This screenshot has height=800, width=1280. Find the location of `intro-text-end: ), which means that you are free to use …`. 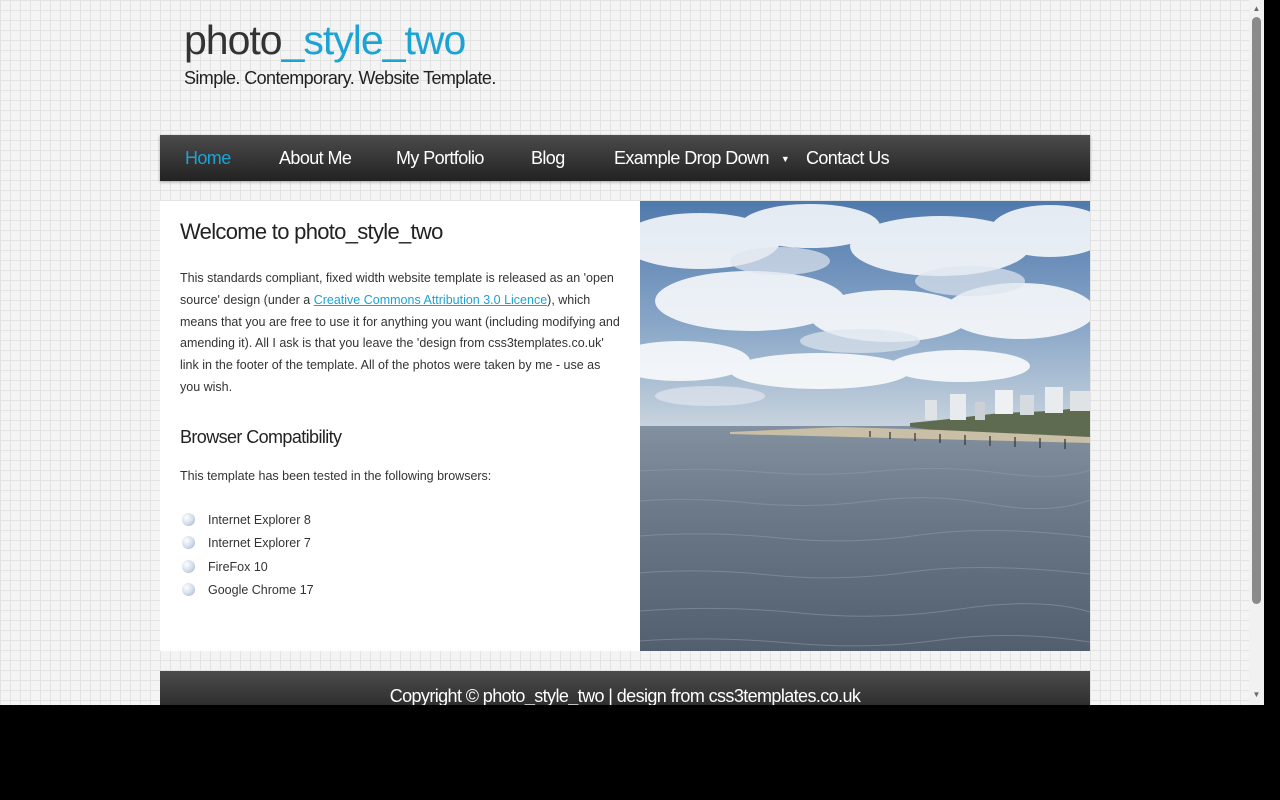

intro-text-end: ), which means that you are free to use … is located at coordinates (400, 343).